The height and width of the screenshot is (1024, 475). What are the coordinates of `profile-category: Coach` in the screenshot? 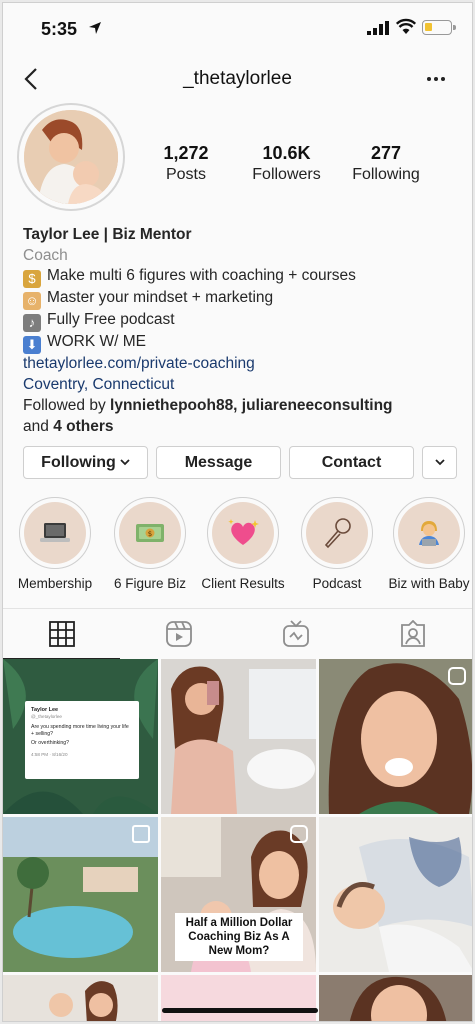 It's located at (45, 255).